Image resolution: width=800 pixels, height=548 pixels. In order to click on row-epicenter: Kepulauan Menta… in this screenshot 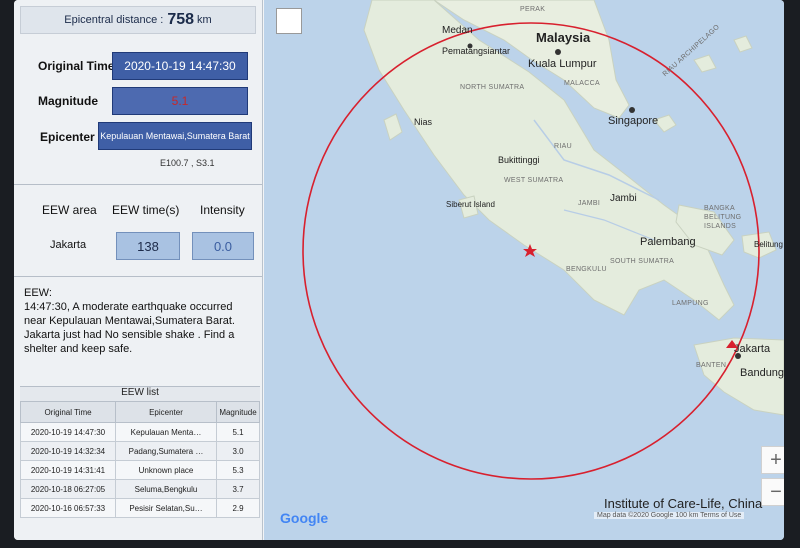, I will do `click(166, 432)`.